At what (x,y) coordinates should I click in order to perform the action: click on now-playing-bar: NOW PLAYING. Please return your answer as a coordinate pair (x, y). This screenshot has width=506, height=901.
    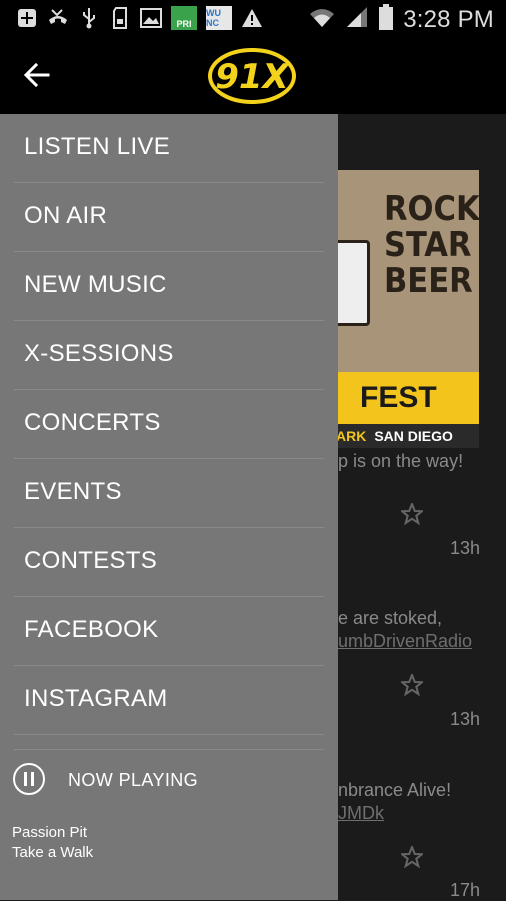
    Looking at the image, I should click on (172, 780).